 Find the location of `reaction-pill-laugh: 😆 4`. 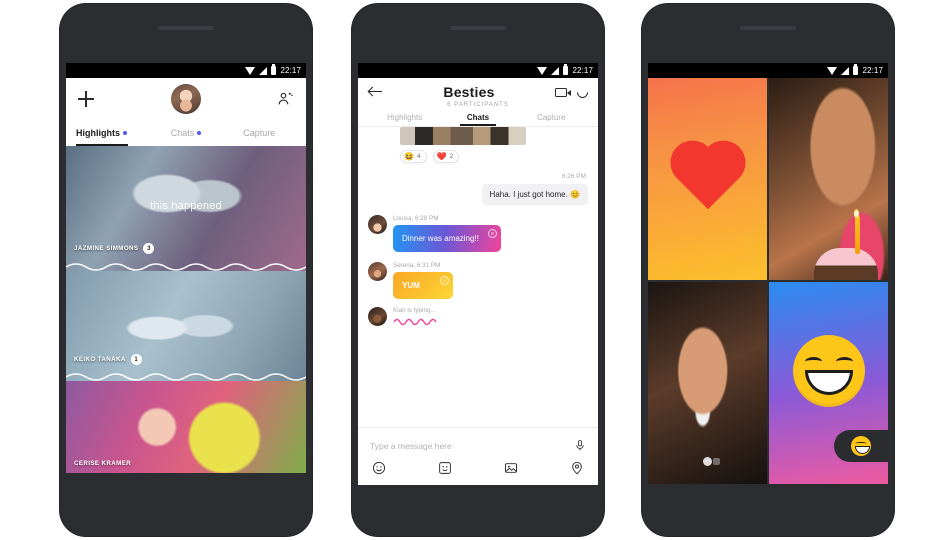

reaction-pill-laugh: 😆 4 is located at coordinates (413, 156).